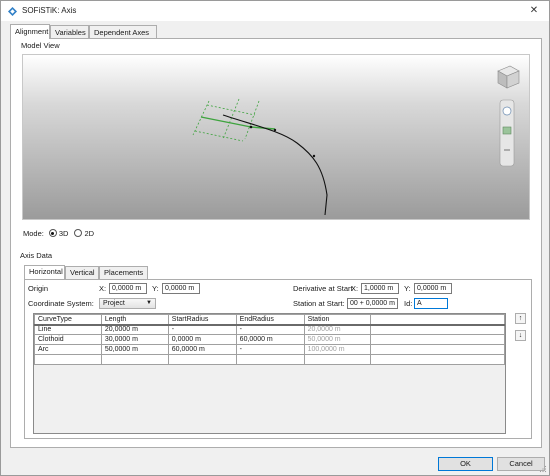 This screenshot has width=550, height=476. I want to click on station-id-label: Id:, so click(408, 303).